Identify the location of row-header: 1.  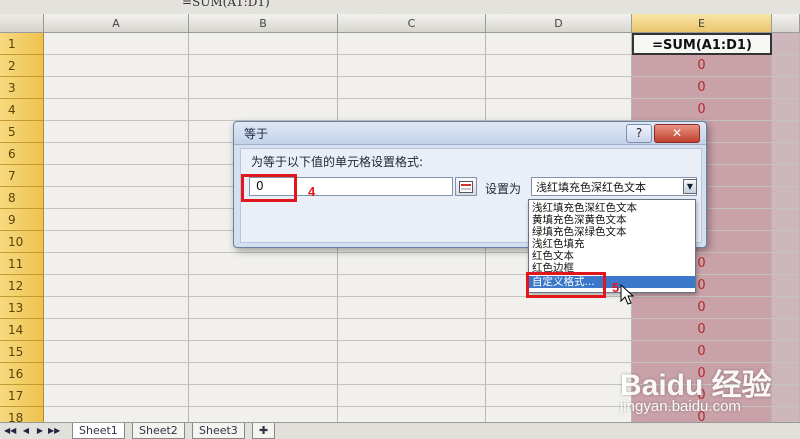
(22, 44).